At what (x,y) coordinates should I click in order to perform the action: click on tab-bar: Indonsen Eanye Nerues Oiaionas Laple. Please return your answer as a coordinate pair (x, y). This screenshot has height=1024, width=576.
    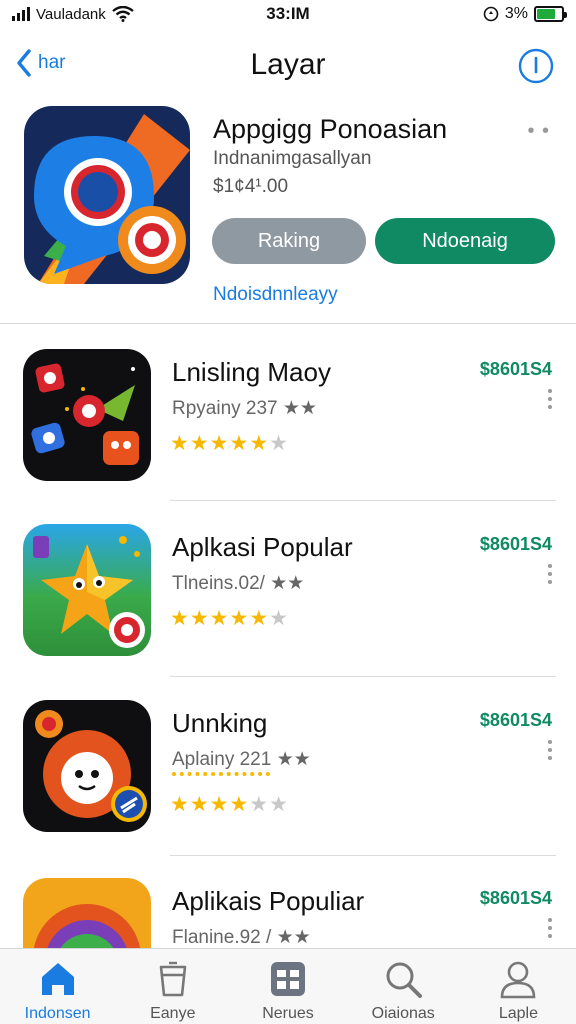
    Looking at the image, I should click on (288, 986).